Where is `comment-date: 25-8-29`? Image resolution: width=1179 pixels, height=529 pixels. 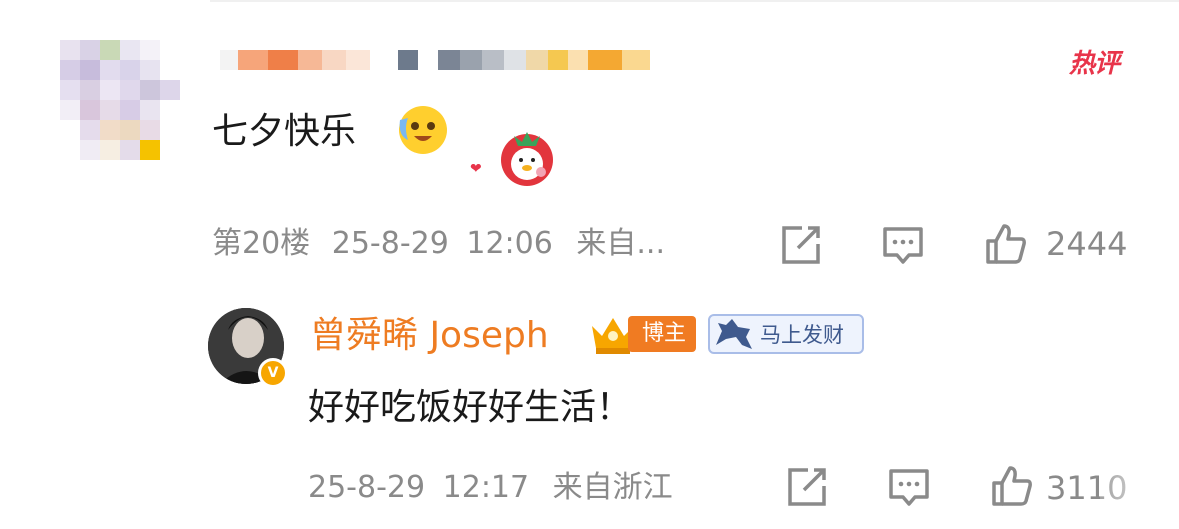
comment-date: 25-8-29 is located at coordinates (390, 243).